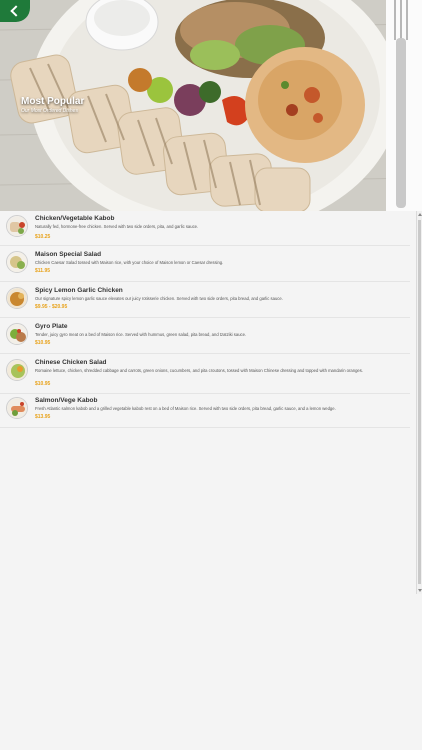 The image size is (422, 750). Describe the element at coordinates (51, 307) in the screenshot. I see `dish-price: $9.95 - $20.95` at that location.